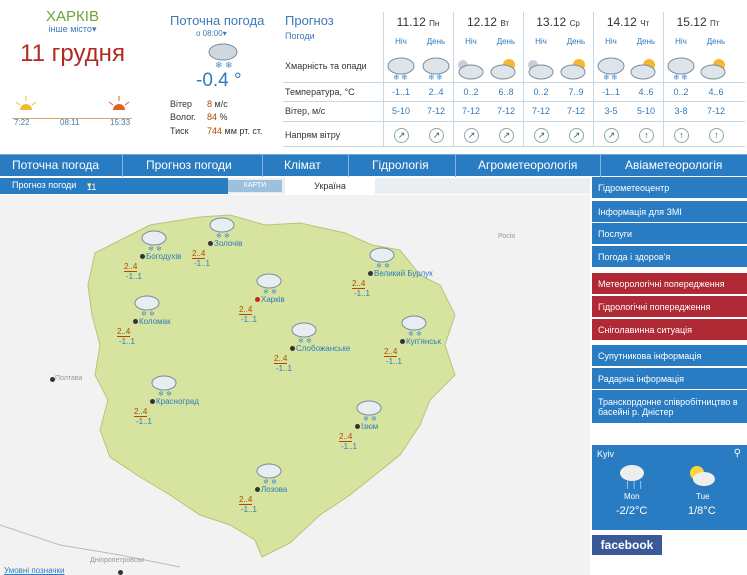 This screenshot has height=575, width=747. What do you see at coordinates (313, 135) in the screenshot?
I see `row-label-direction: Напрям вітру` at bounding box center [313, 135].